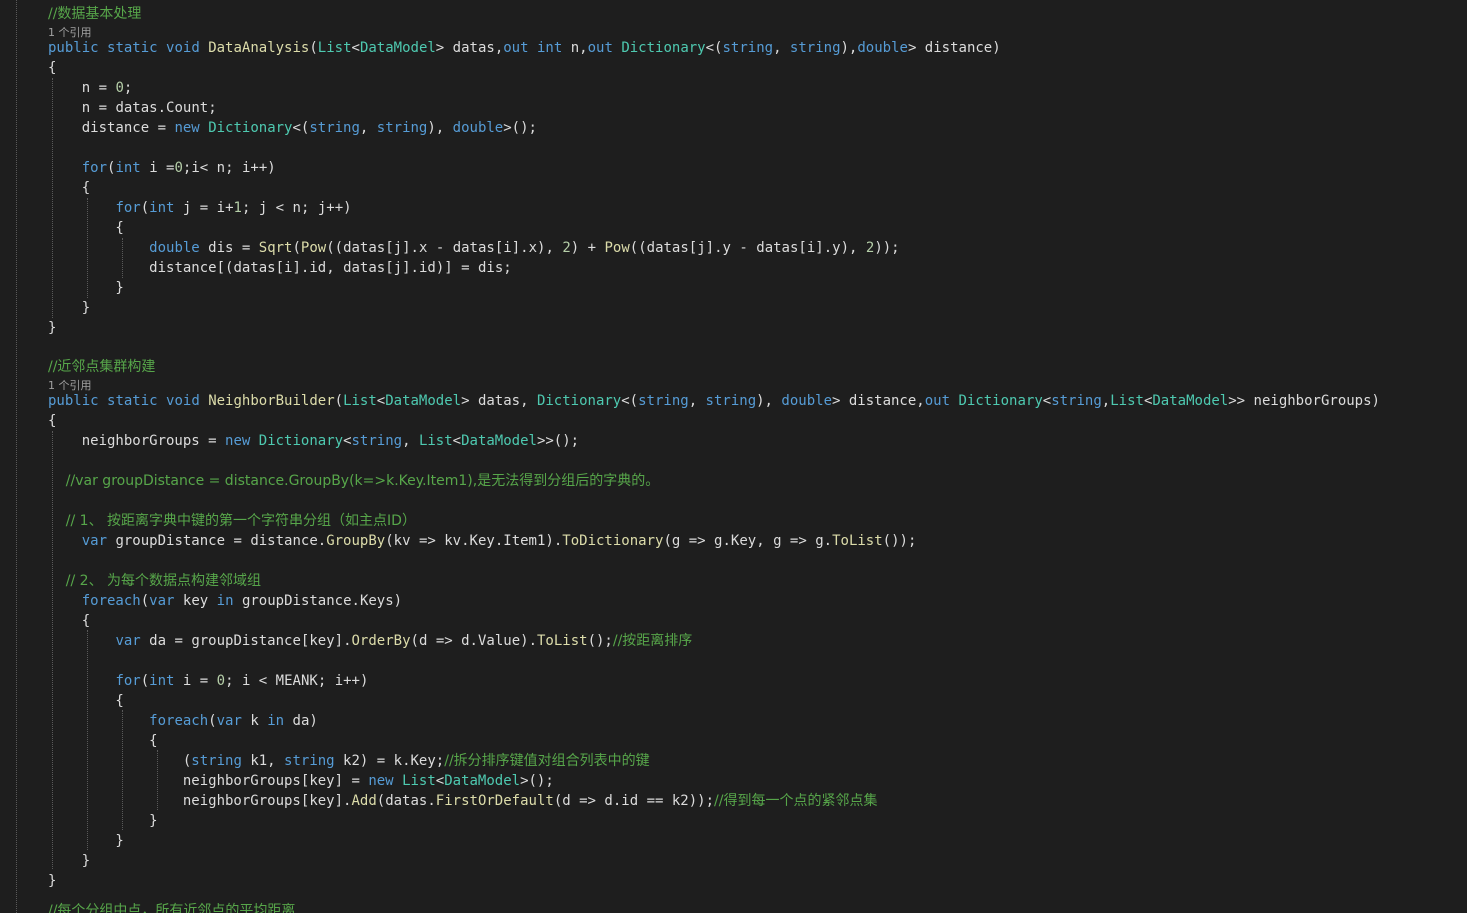 The width and height of the screenshot is (1467, 913). I want to click on code-line: for(int j = i+1; j < n; j++), so click(199, 208).